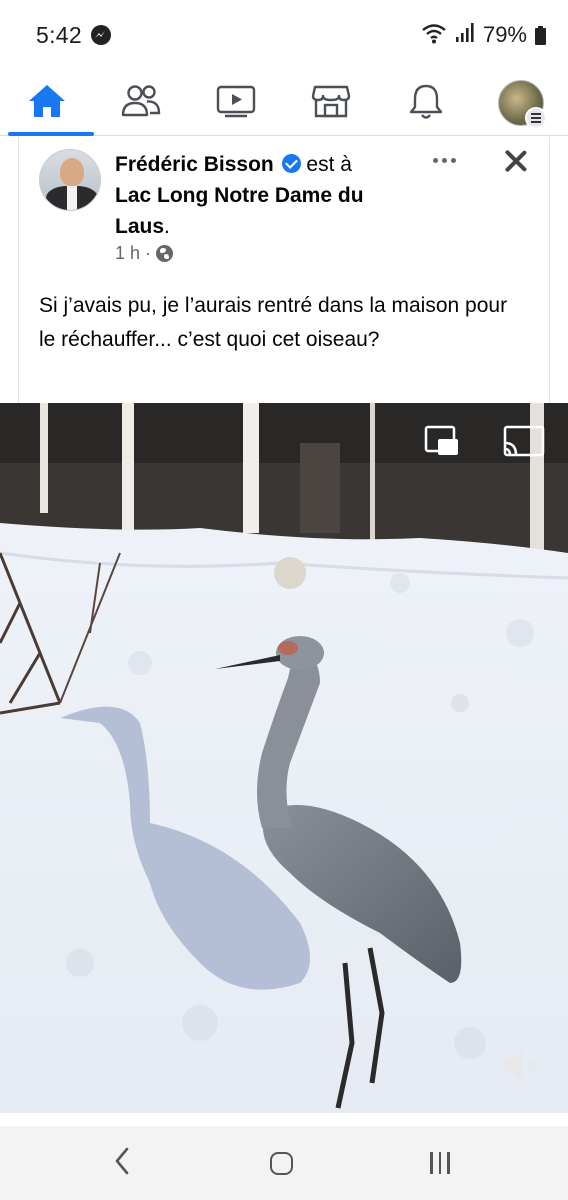 This screenshot has height=1200, width=568. What do you see at coordinates (504, 34) in the screenshot?
I see `battery-percent: 79%` at bounding box center [504, 34].